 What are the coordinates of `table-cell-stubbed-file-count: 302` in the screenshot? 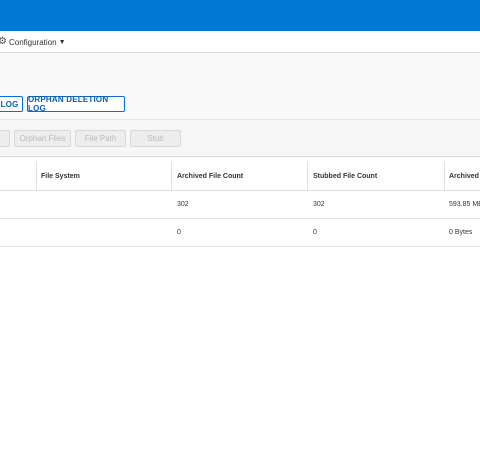 It's located at (319, 204).